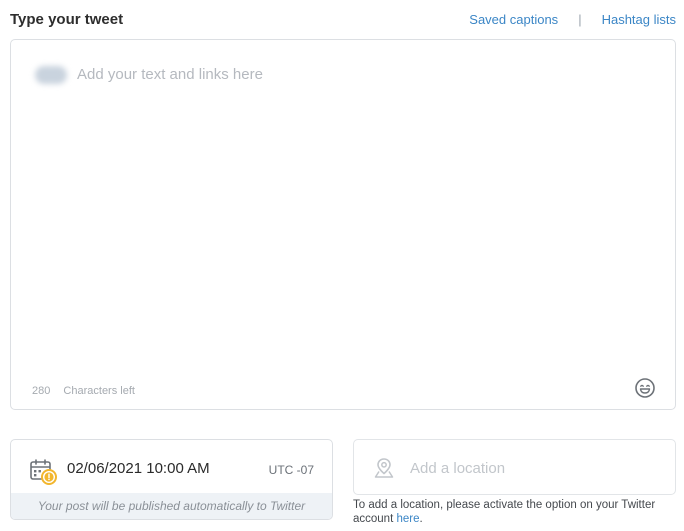  I want to click on location-field, so click(514, 467).